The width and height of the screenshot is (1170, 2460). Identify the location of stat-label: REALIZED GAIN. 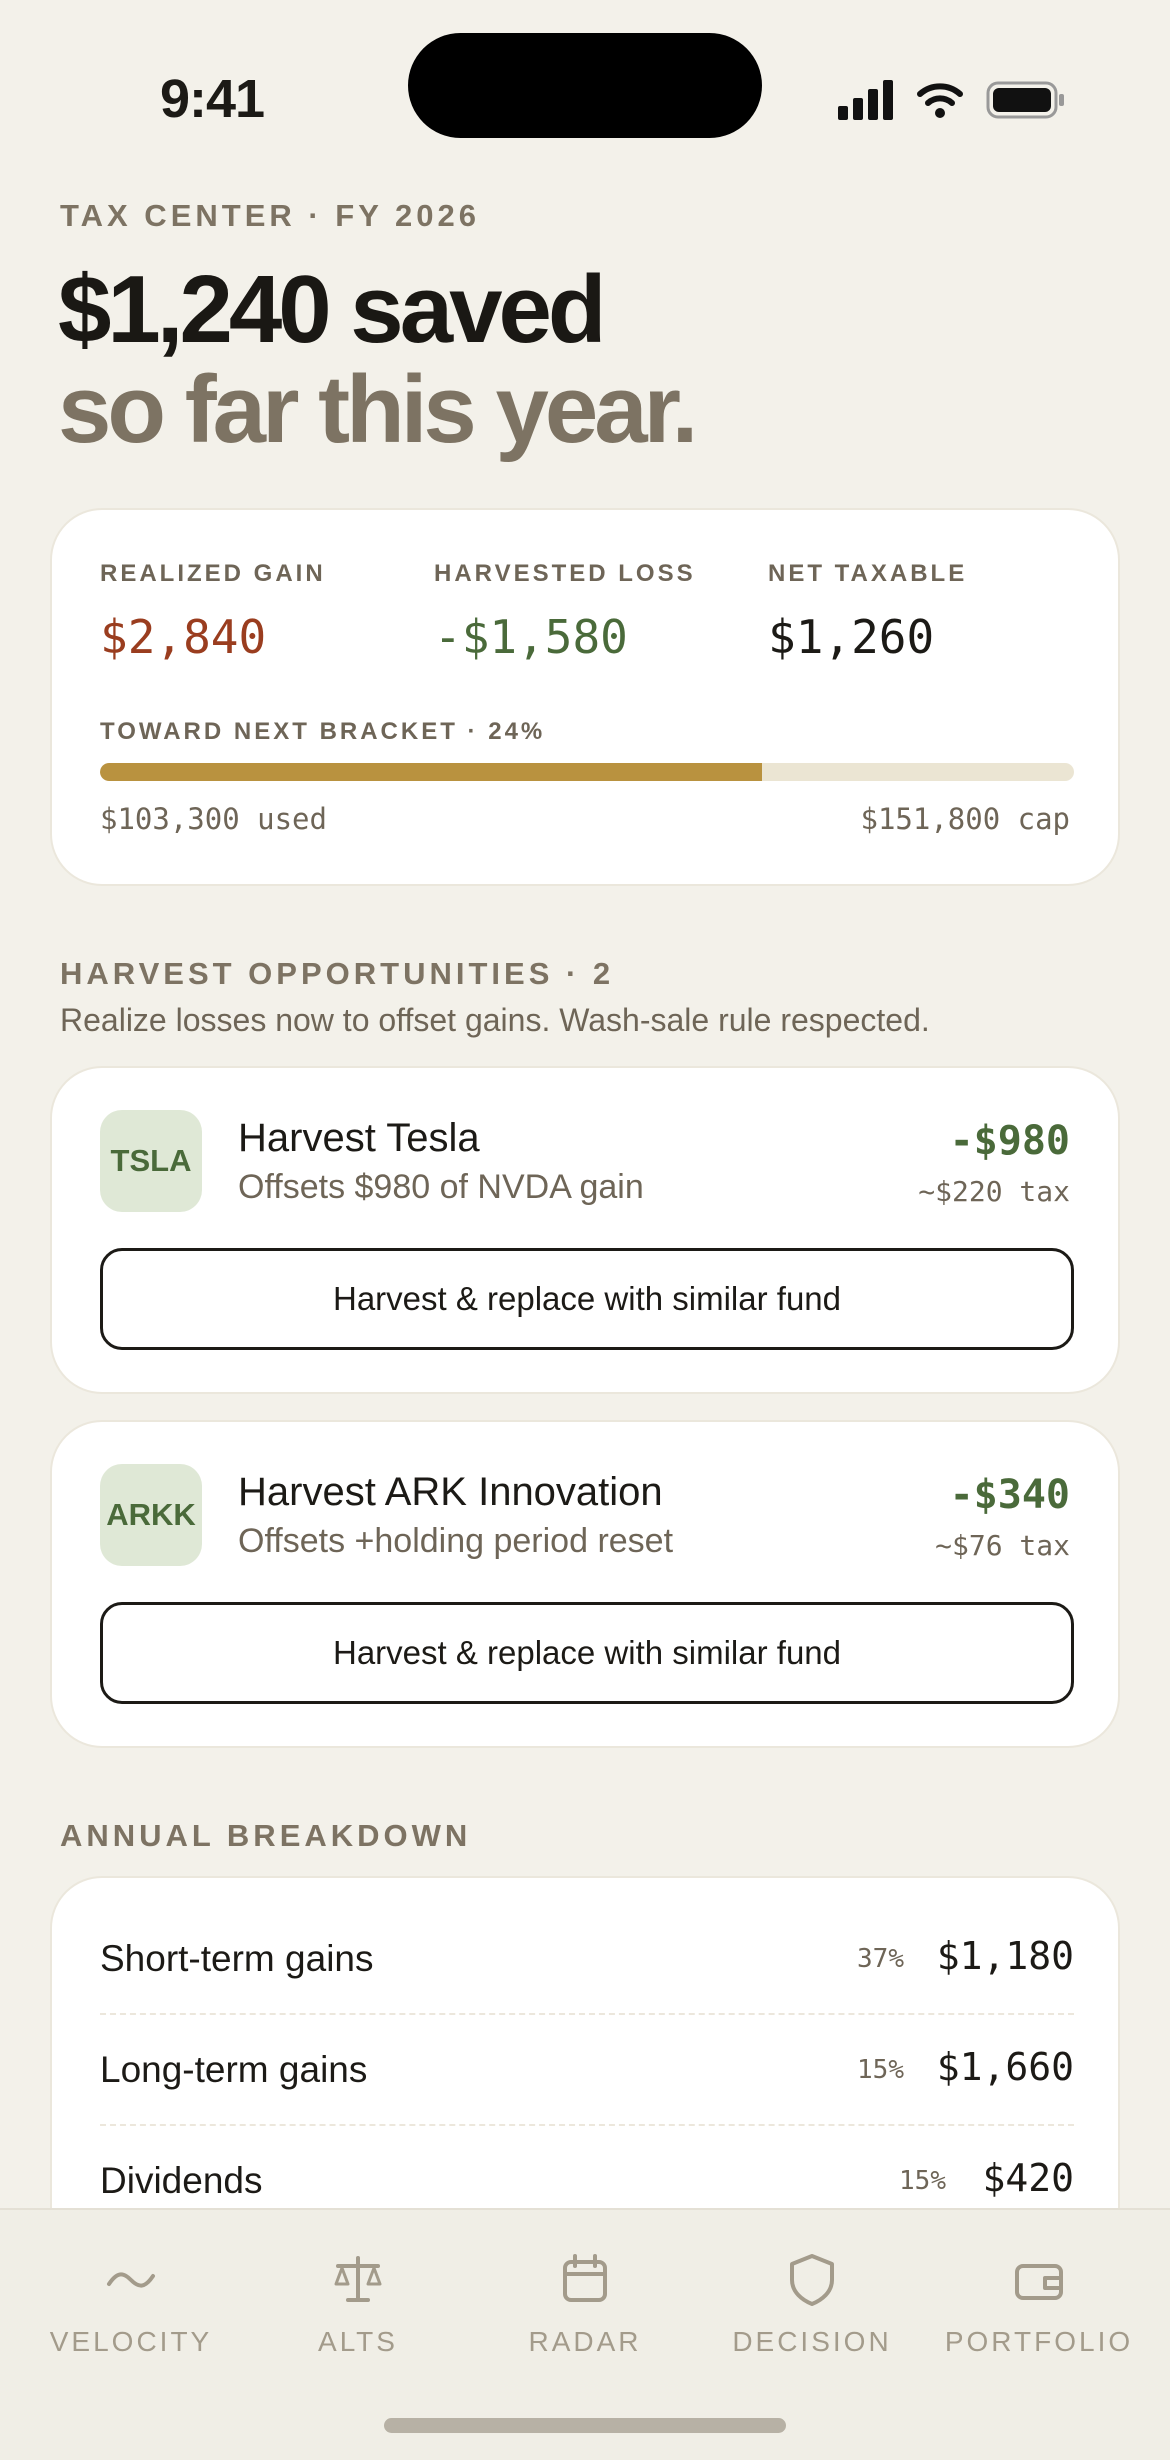
(213, 573).